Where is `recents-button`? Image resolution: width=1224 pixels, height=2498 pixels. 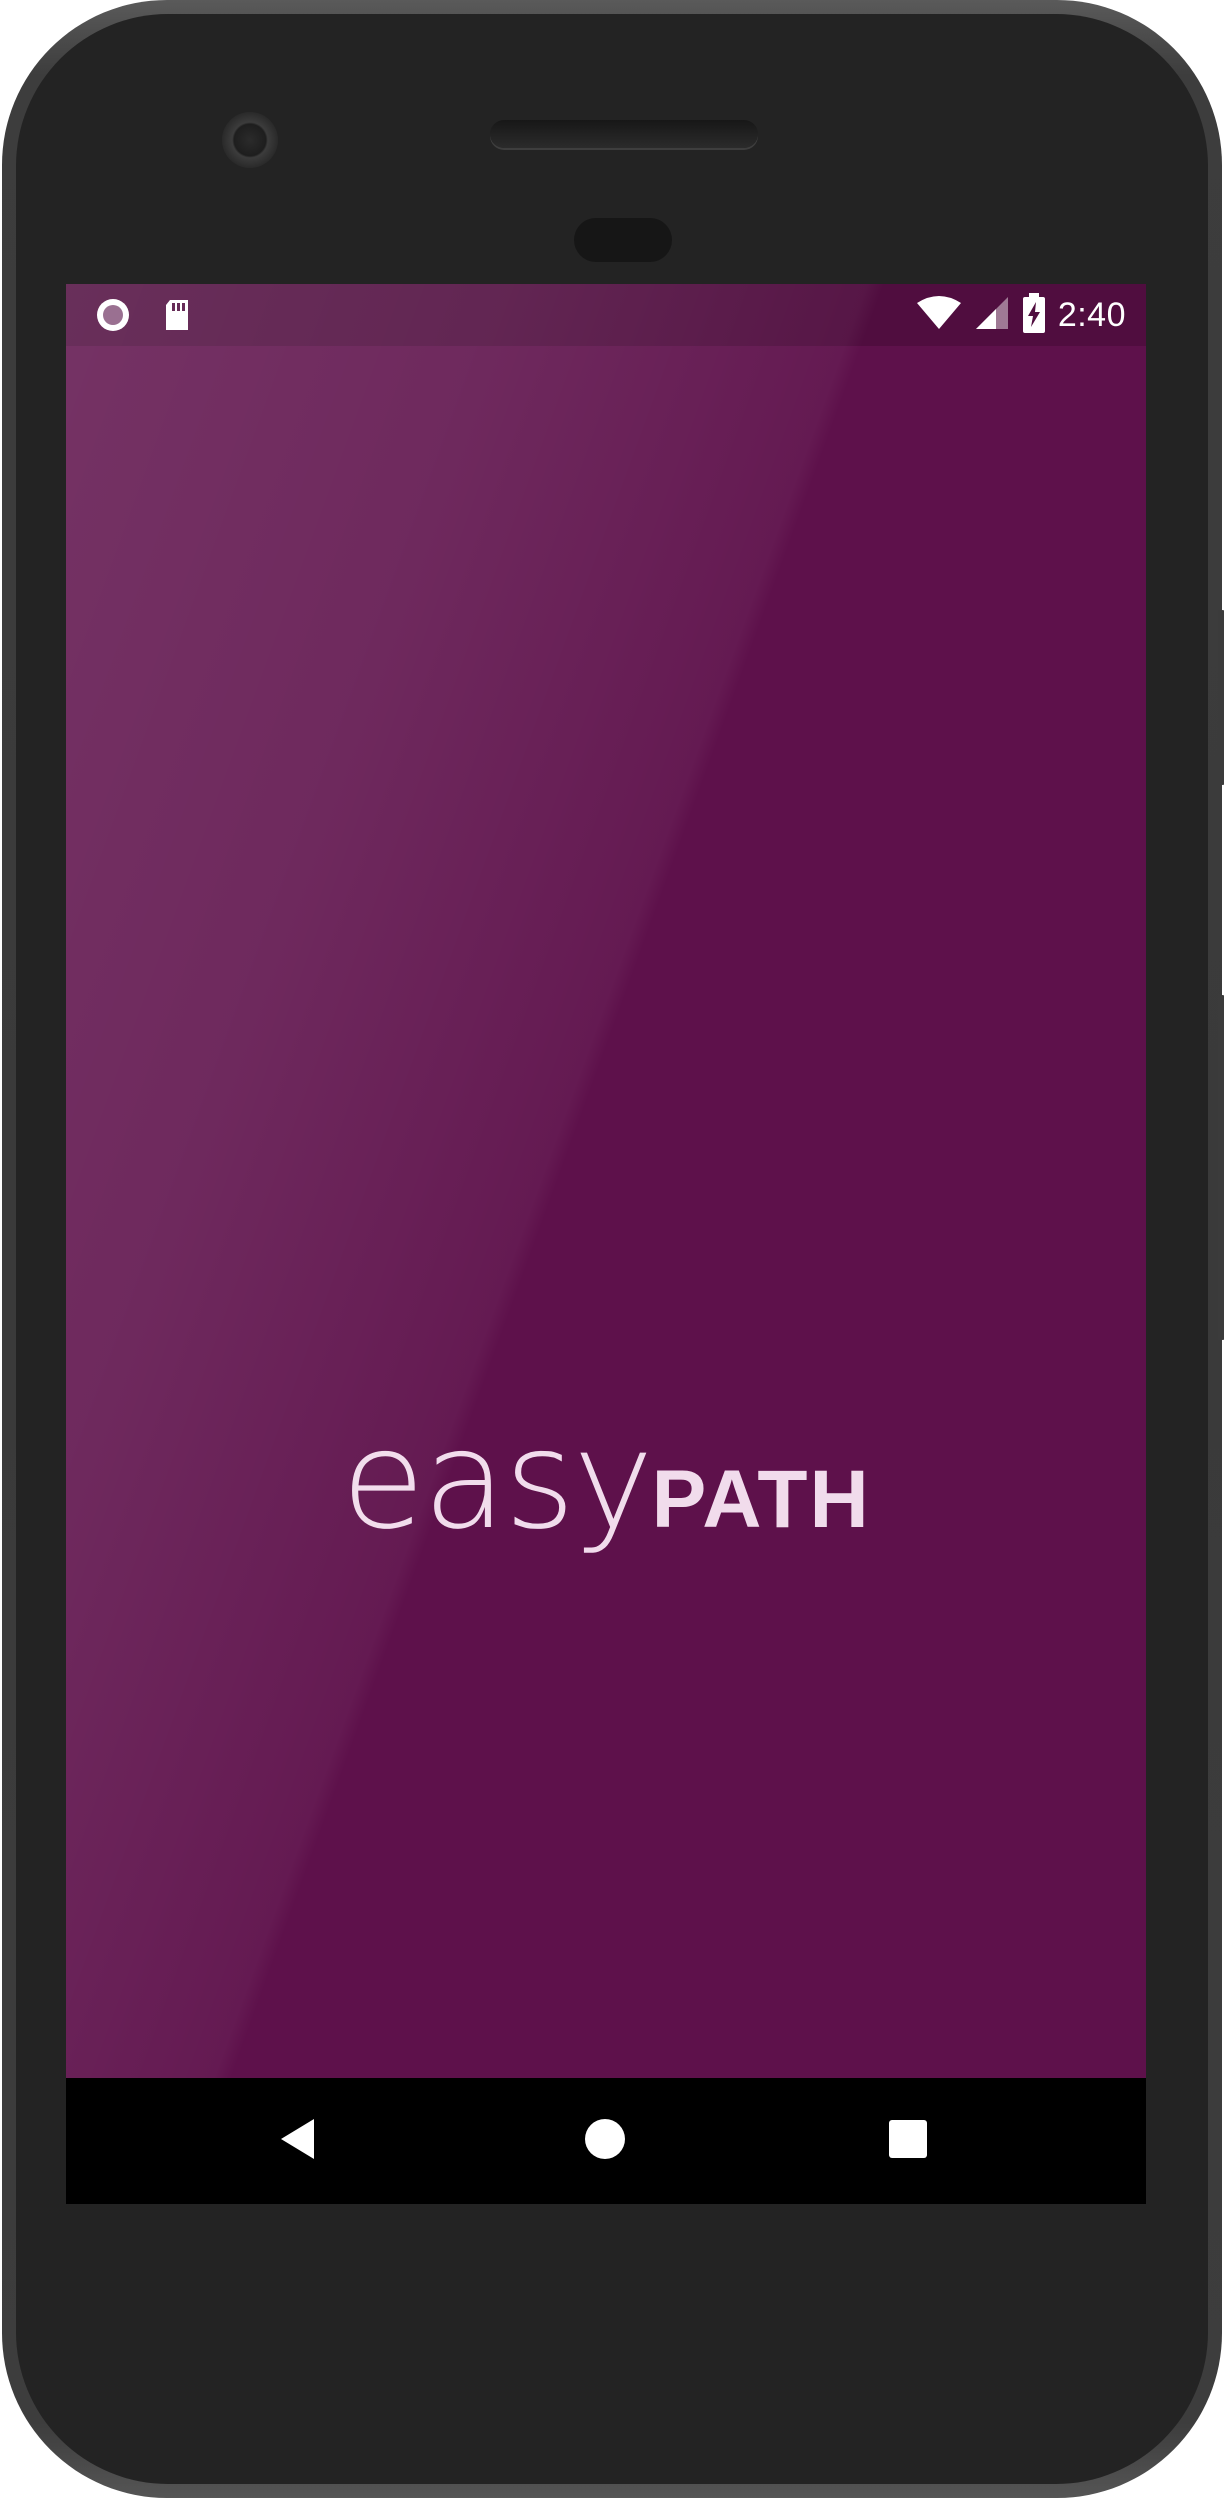 recents-button is located at coordinates (908, 2141).